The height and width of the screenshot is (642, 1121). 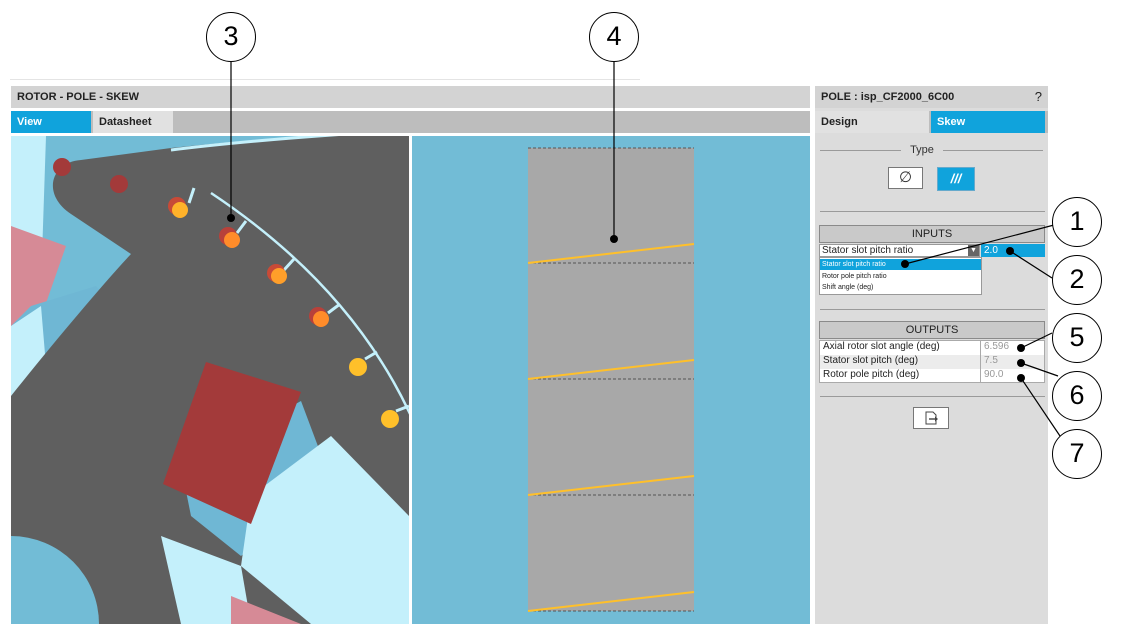 What do you see at coordinates (1077, 454) in the screenshot?
I see `callout-7: 7` at bounding box center [1077, 454].